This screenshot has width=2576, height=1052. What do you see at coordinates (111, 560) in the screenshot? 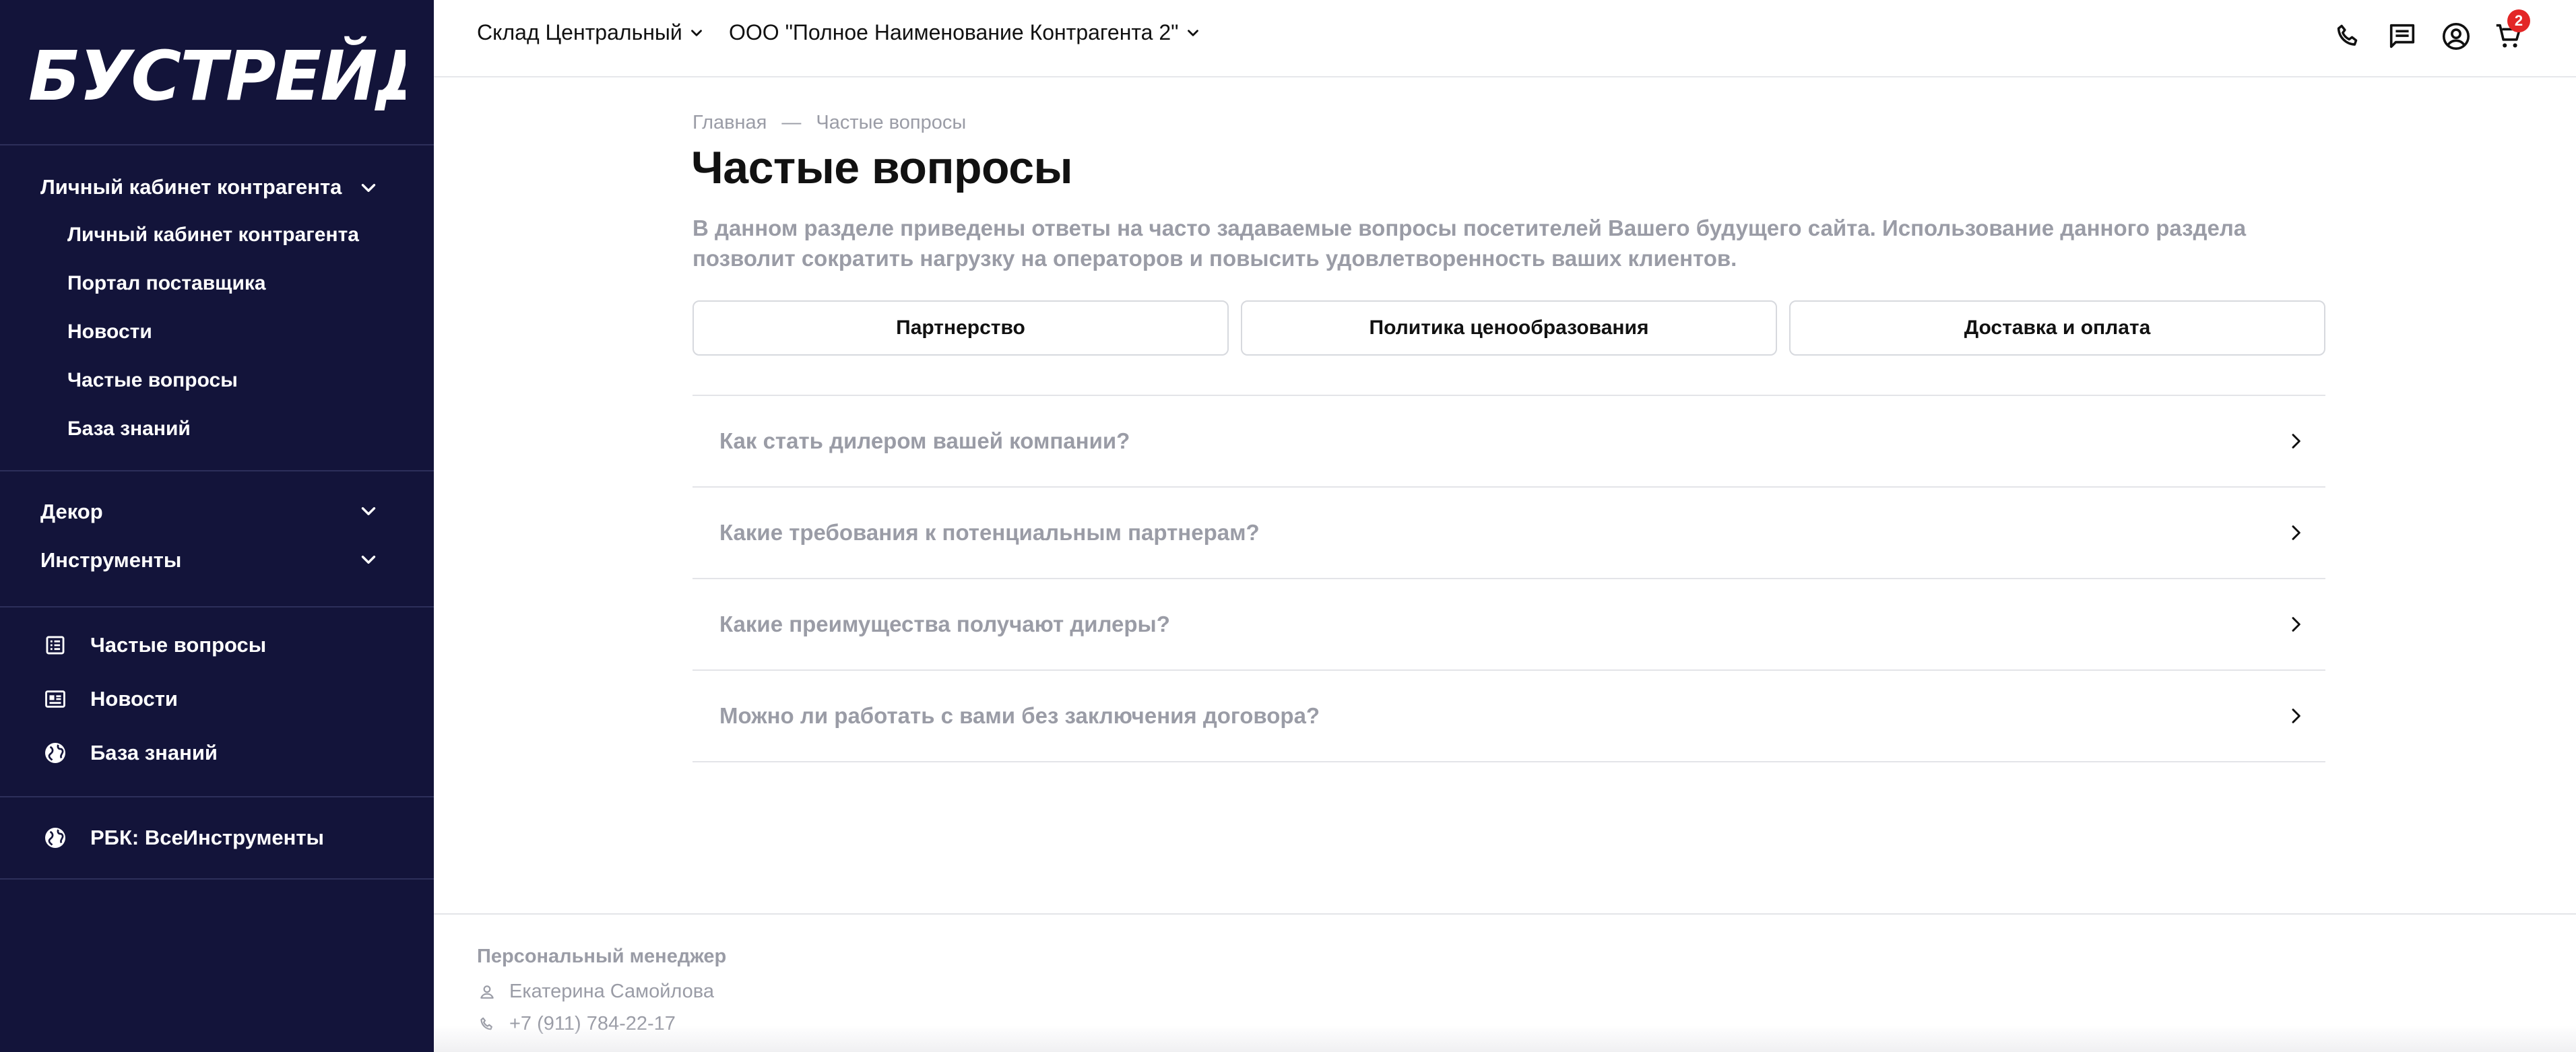
I see `sidebar-item-tools: Инструменты` at bounding box center [111, 560].